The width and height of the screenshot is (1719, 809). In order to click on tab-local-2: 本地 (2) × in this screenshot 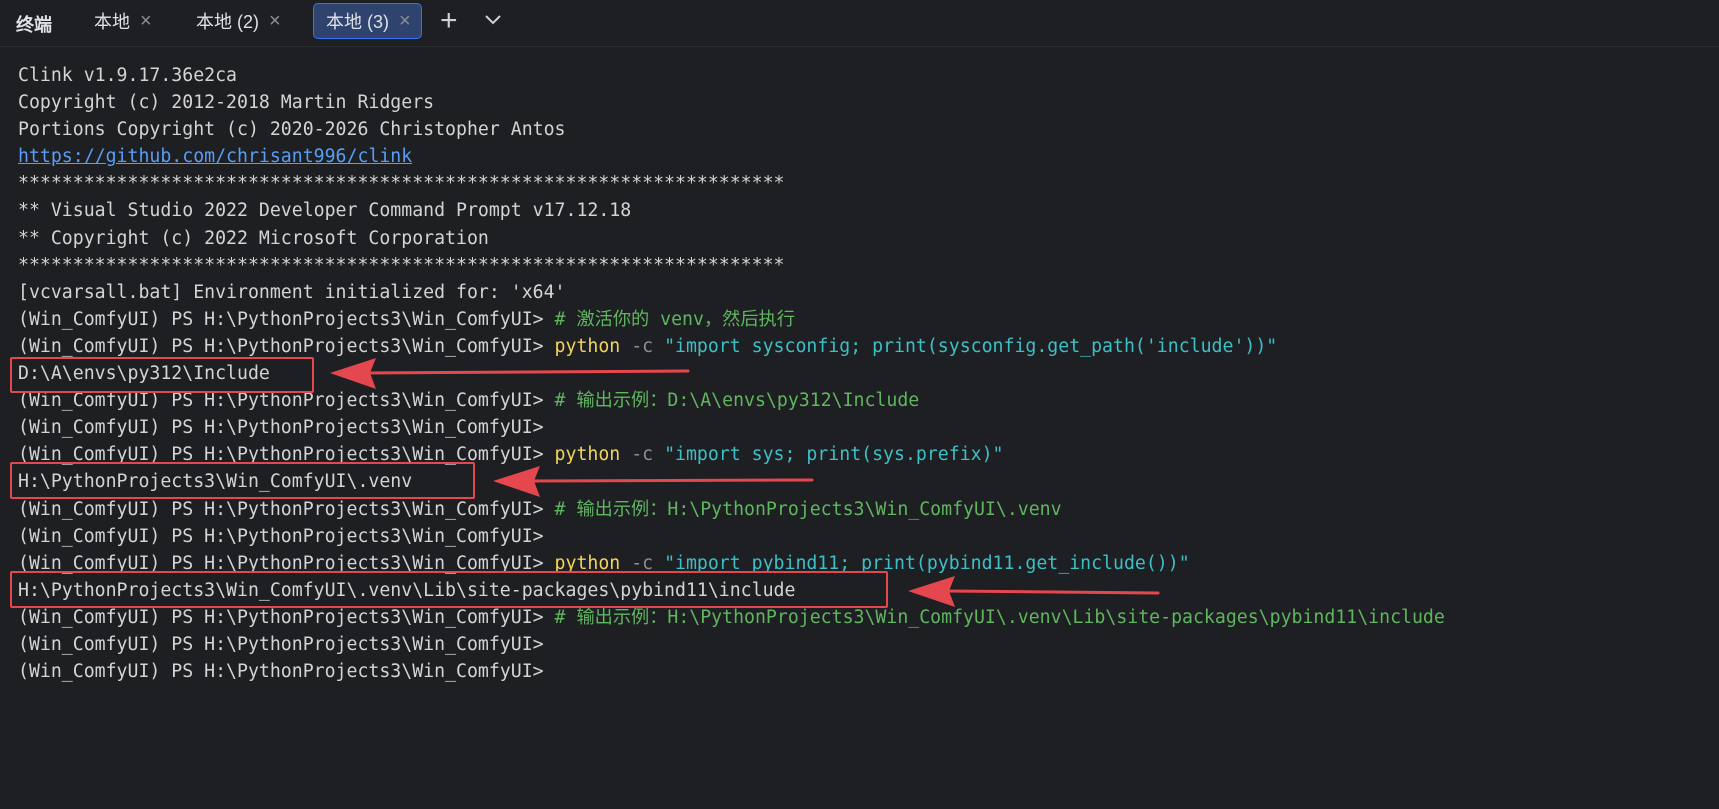, I will do `click(237, 21)`.